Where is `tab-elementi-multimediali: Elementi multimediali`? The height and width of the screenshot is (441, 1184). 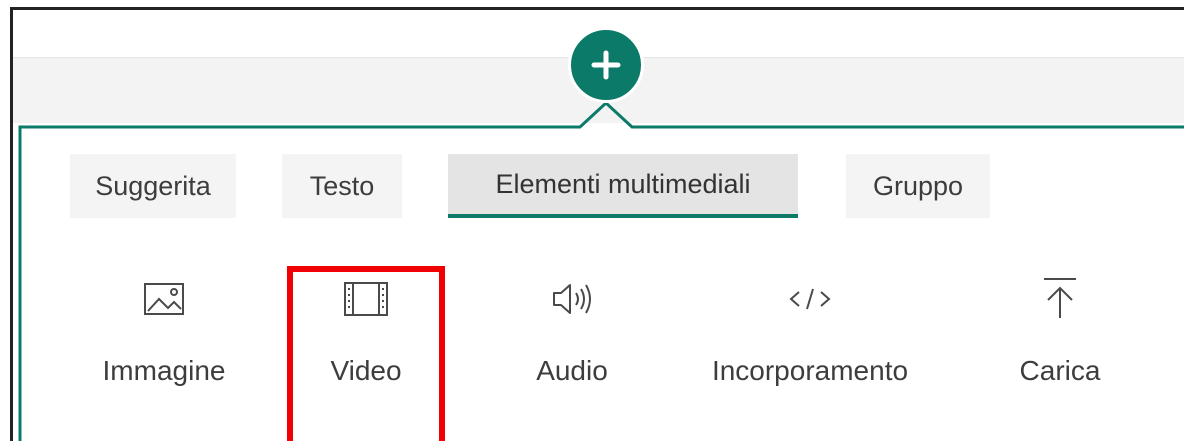
tab-elementi-multimediali: Elementi multimediali is located at coordinates (623, 186).